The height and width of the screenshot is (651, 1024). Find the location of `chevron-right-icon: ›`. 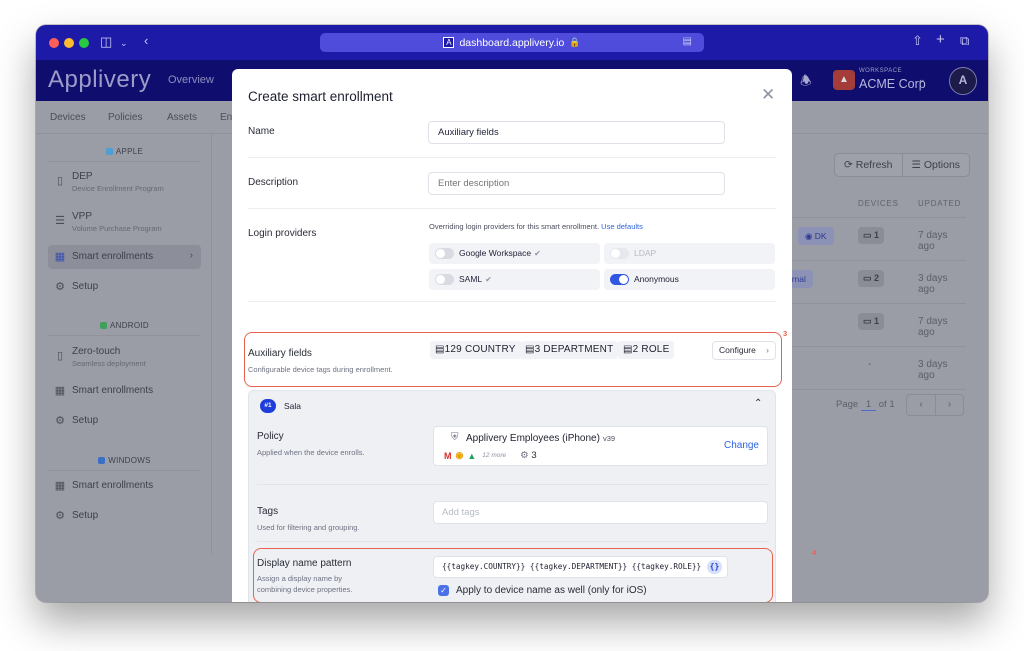

chevron-right-icon: › is located at coordinates (767, 350).